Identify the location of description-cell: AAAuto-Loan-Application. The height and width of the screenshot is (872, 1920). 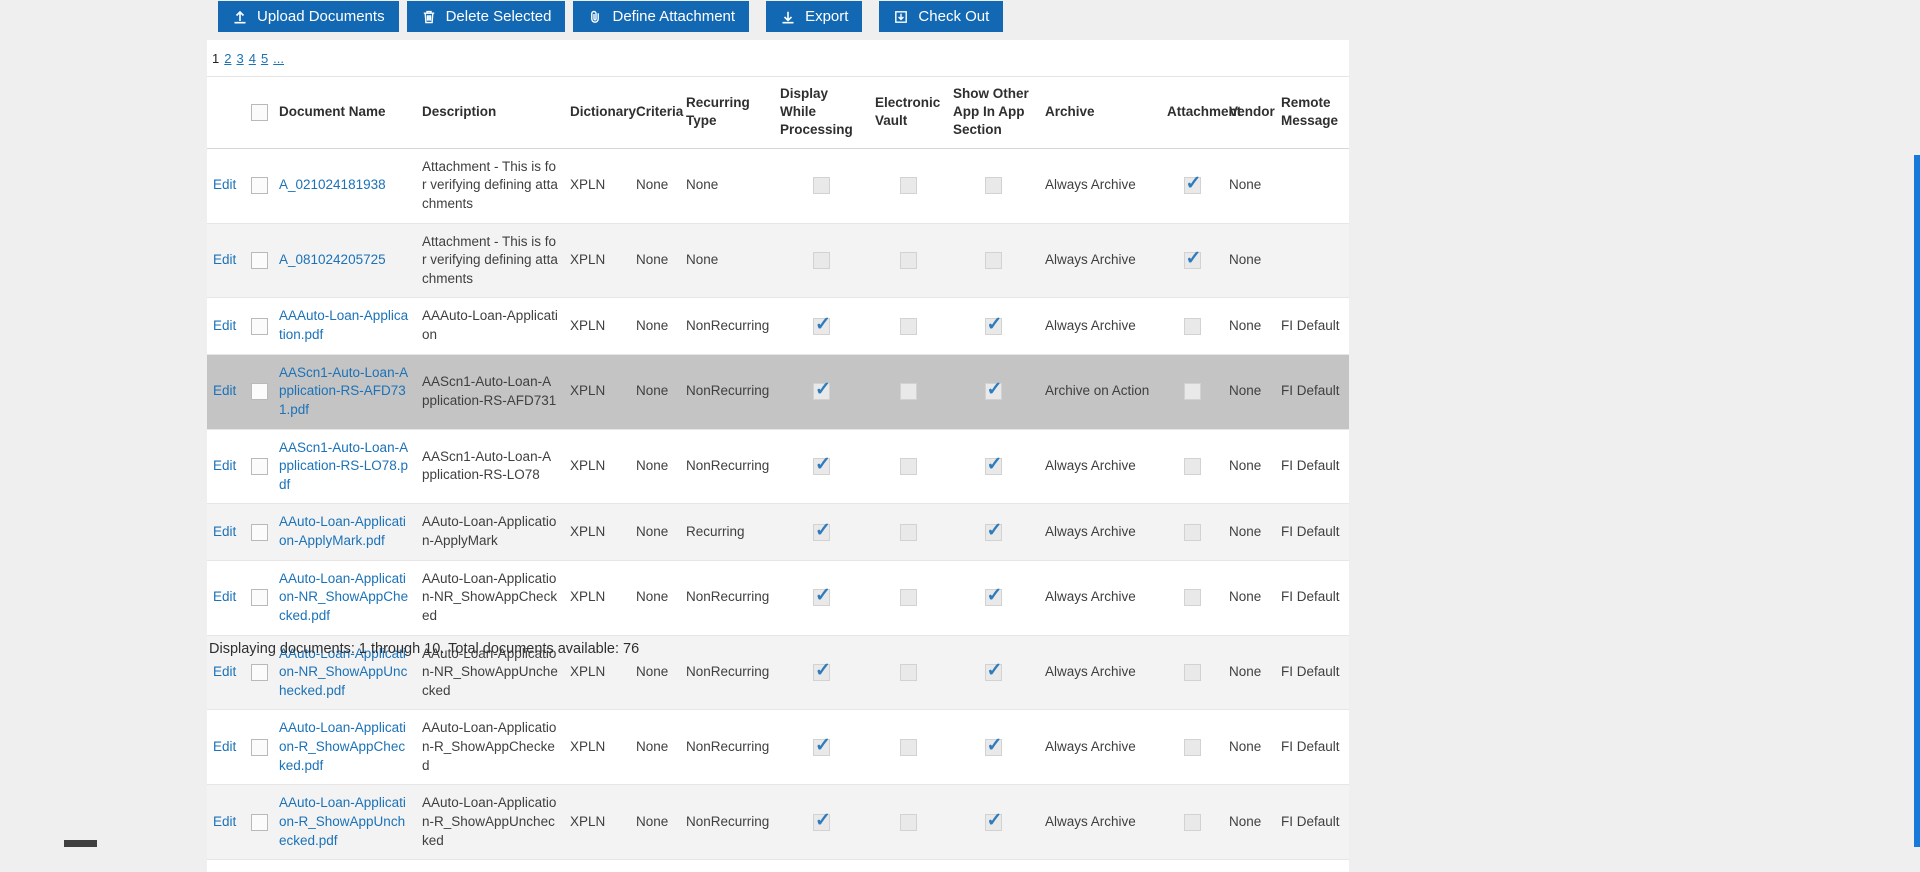
(490, 326).